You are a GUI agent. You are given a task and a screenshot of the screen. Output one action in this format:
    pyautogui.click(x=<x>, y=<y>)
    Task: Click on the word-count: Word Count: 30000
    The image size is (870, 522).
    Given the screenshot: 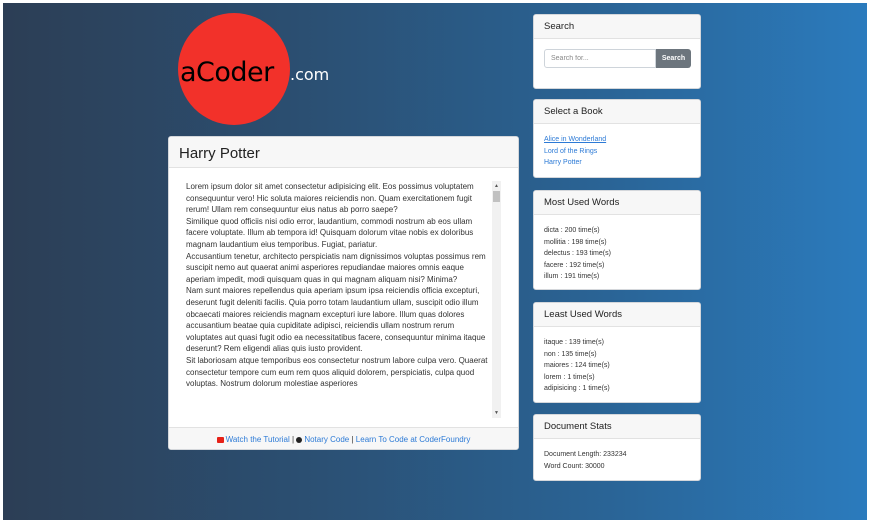 What is the action you would take?
    pyautogui.click(x=574, y=466)
    